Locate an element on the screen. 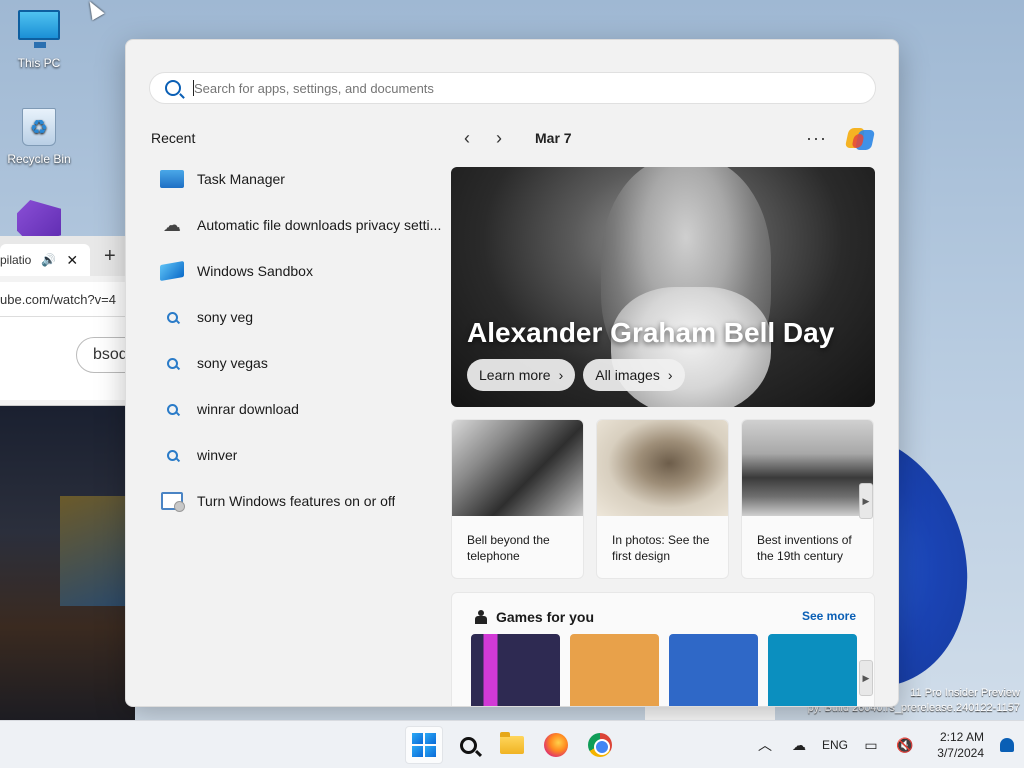 The height and width of the screenshot is (768, 1024). all-images-button: All images › is located at coordinates (634, 375).